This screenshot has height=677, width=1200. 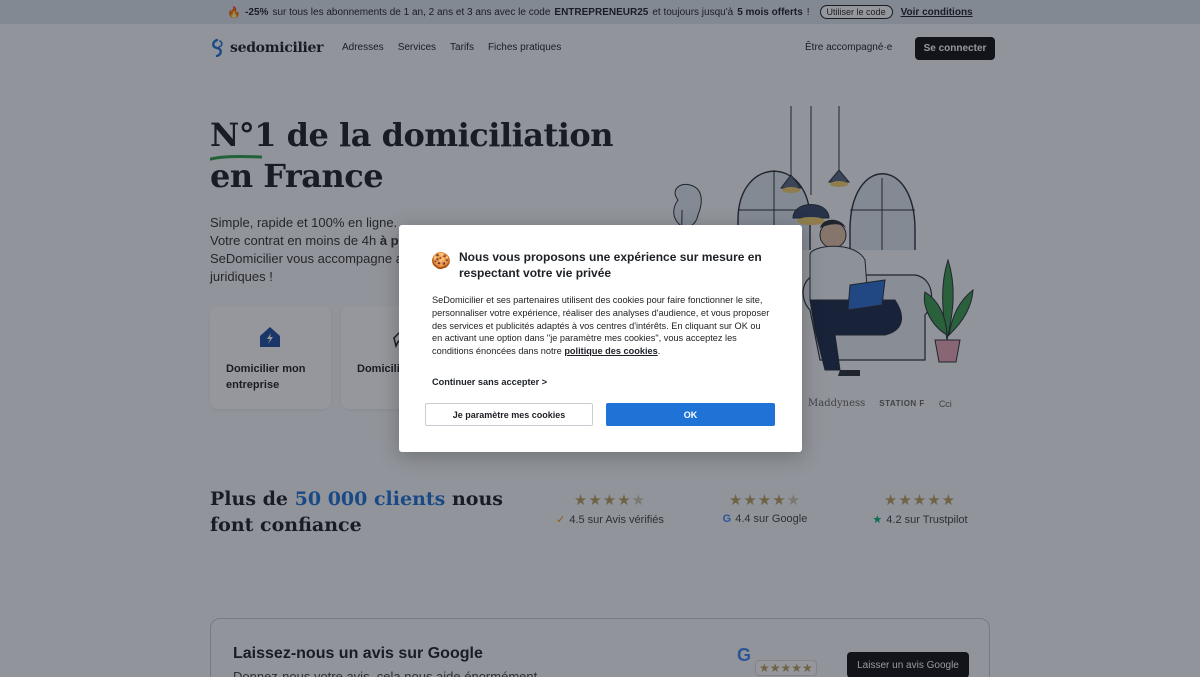 What do you see at coordinates (690, 414) in the screenshot?
I see `cookie-ok-button: OK` at bounding box center [690, 414].